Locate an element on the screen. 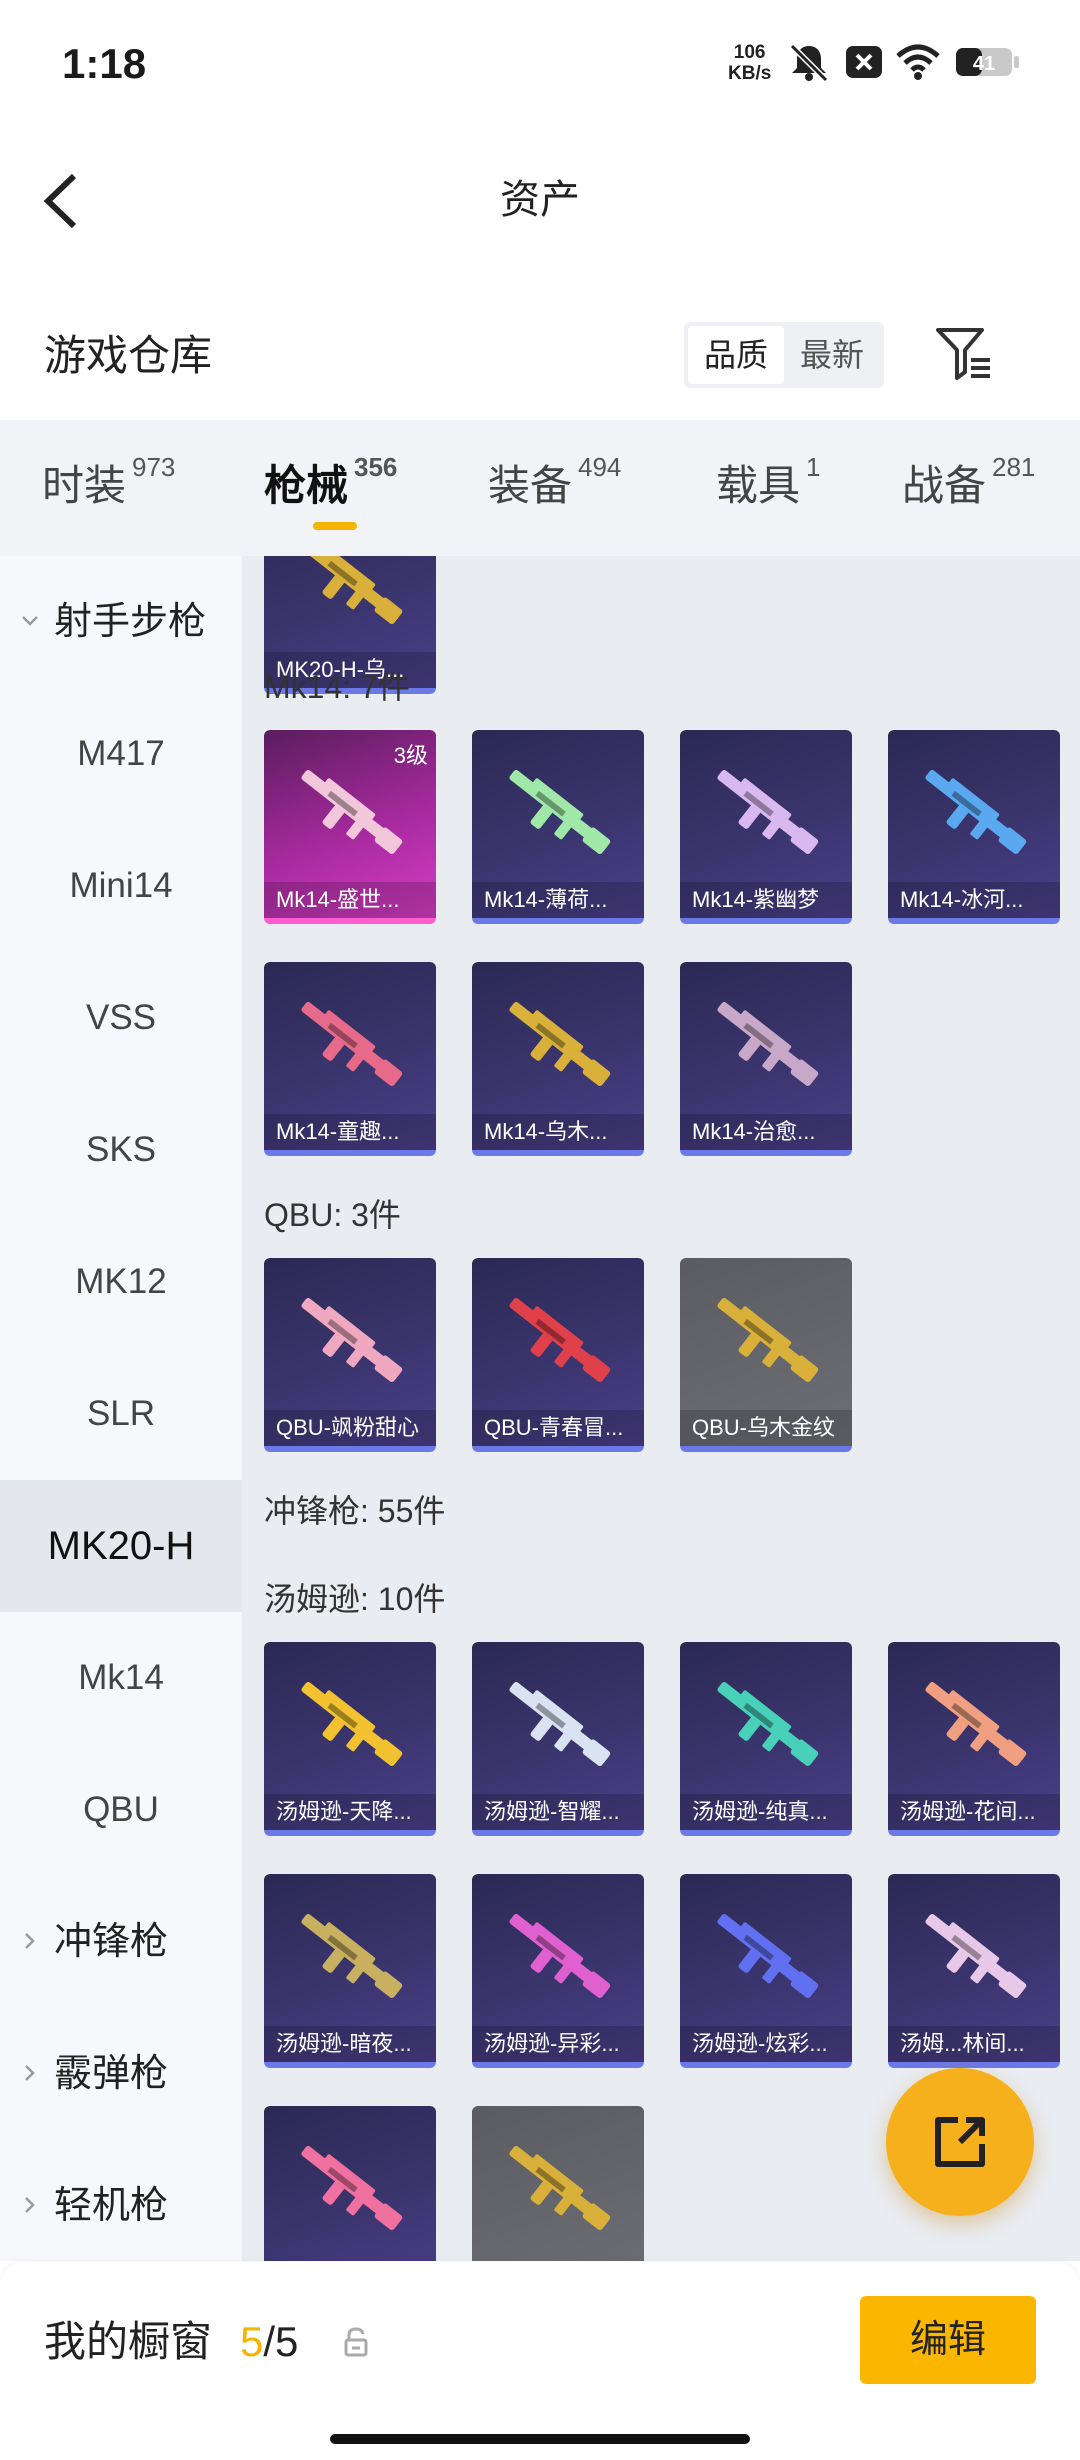 This screenshot has height=2460, width=1080. battery-icon: 41 is located at coordinates (987, 62).